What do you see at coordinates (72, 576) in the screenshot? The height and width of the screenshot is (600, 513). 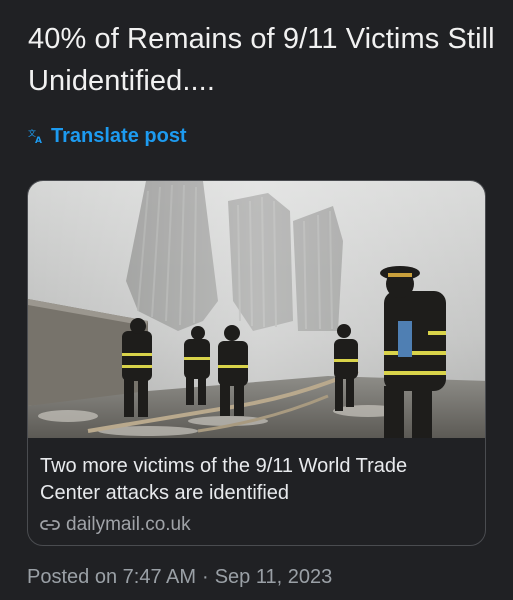 I see `posted-label: Posted on` at bounding box center [72, 576].